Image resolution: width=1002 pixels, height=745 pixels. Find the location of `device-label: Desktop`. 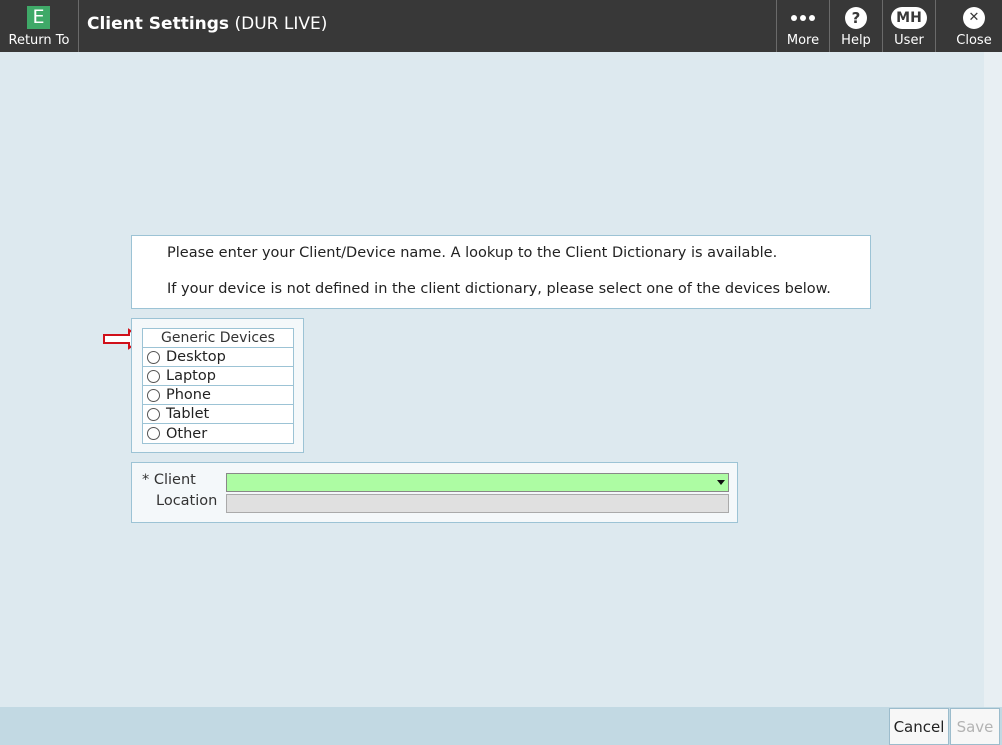

device-label: Desktop is located at coordinates (196, 357).